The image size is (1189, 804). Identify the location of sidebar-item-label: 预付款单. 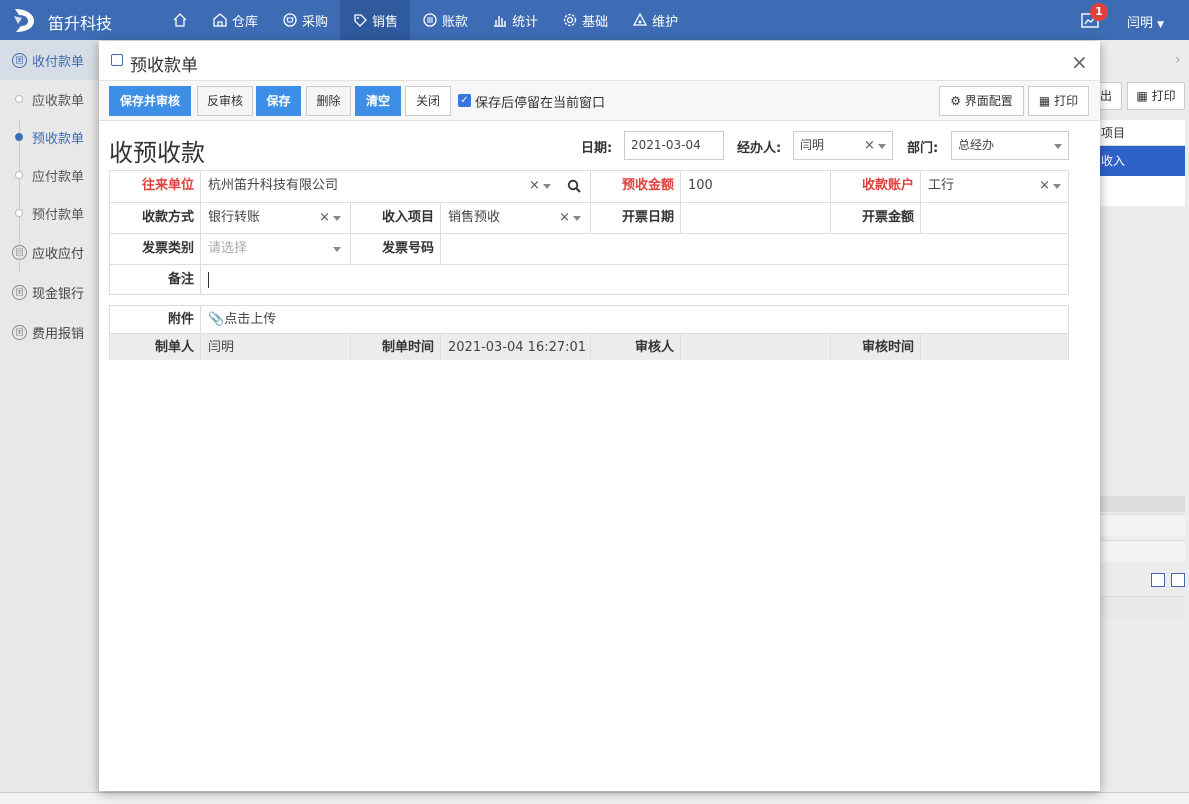
(58, 215).